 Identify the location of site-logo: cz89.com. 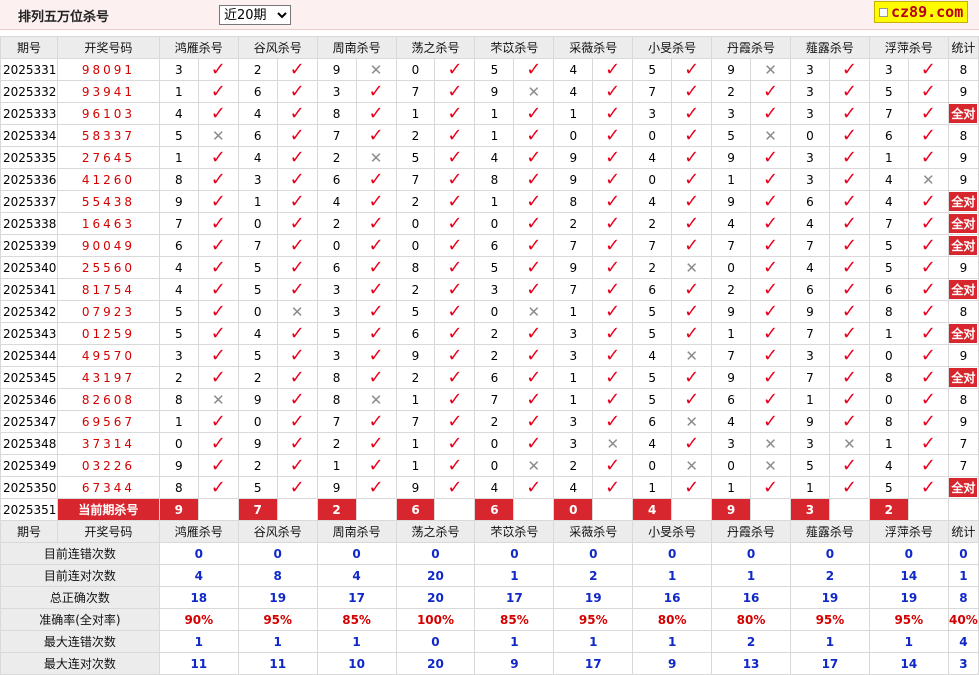
(921, 12).